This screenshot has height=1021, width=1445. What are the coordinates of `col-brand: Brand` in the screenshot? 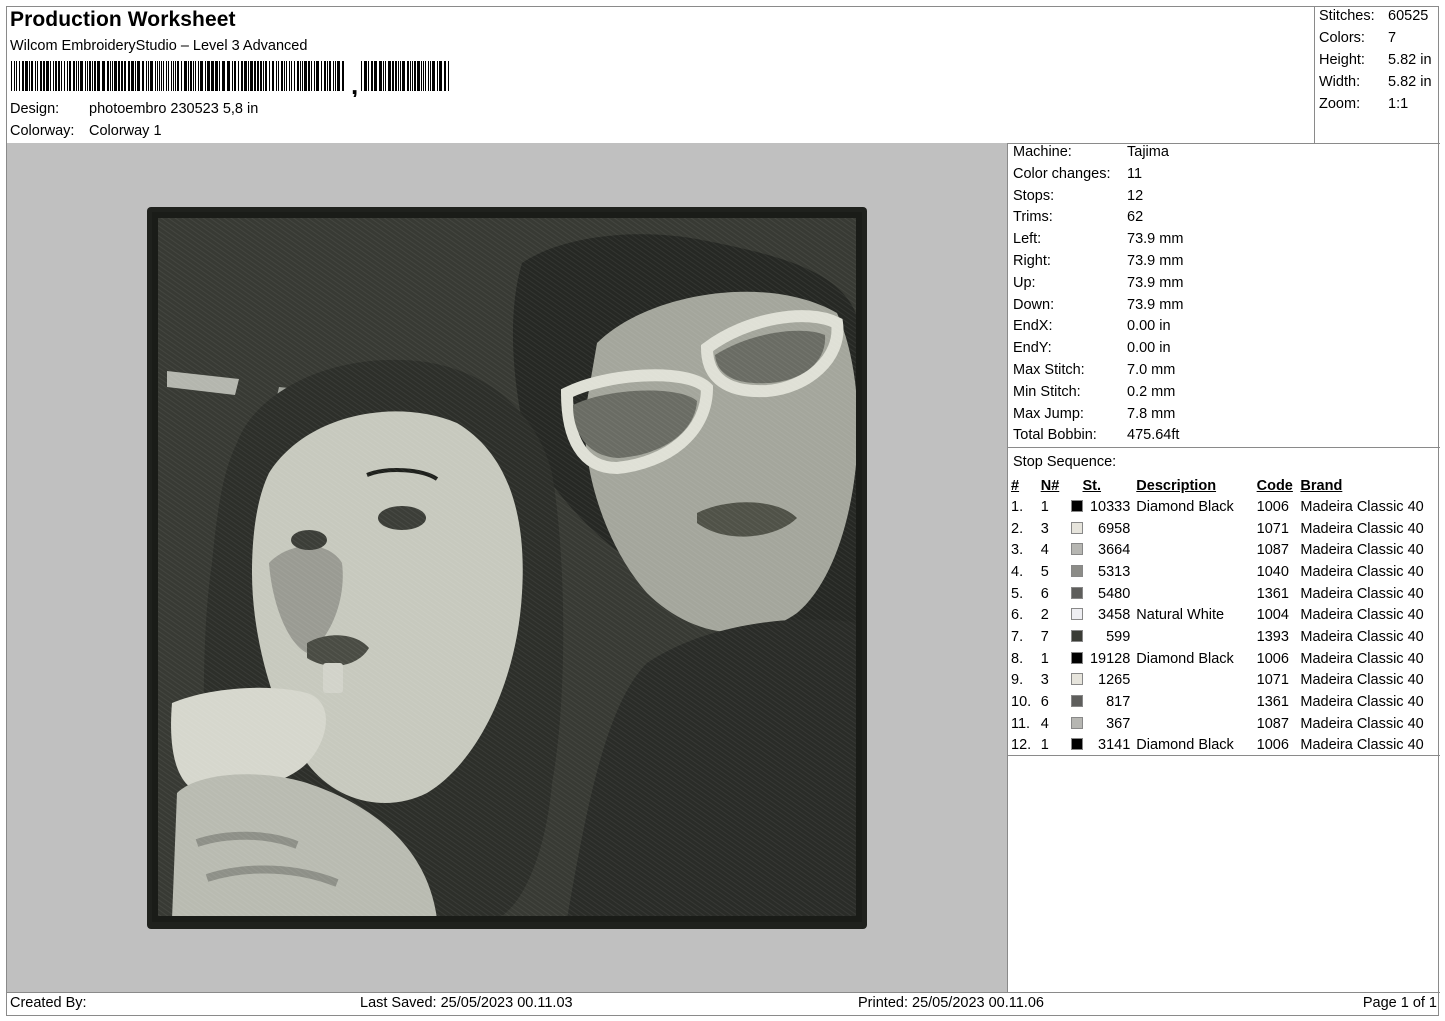 It's located at (1321, 485).